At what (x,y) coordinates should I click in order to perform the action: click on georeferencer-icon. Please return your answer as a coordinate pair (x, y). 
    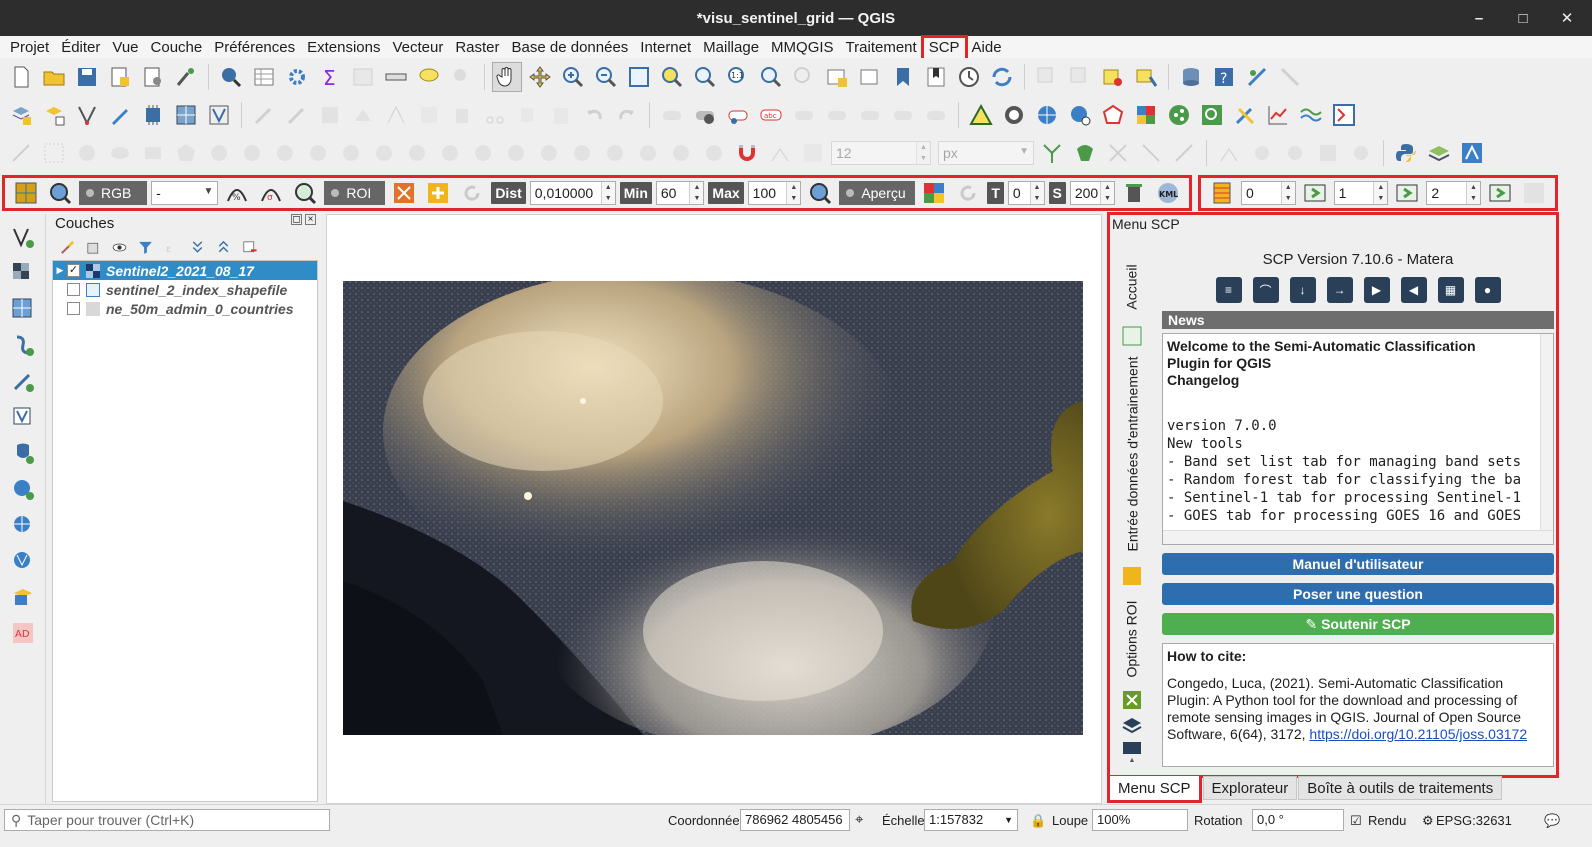
    Looking at the image, I should click on (1472, 153).